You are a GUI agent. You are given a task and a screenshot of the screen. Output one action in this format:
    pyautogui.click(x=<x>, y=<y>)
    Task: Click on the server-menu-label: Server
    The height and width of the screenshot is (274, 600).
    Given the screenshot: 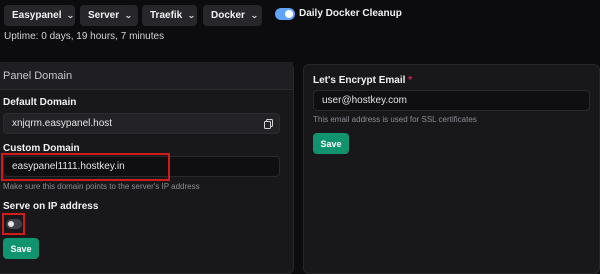 What is the action you would take?
    pyautogui.click(x=104, y=15)
    